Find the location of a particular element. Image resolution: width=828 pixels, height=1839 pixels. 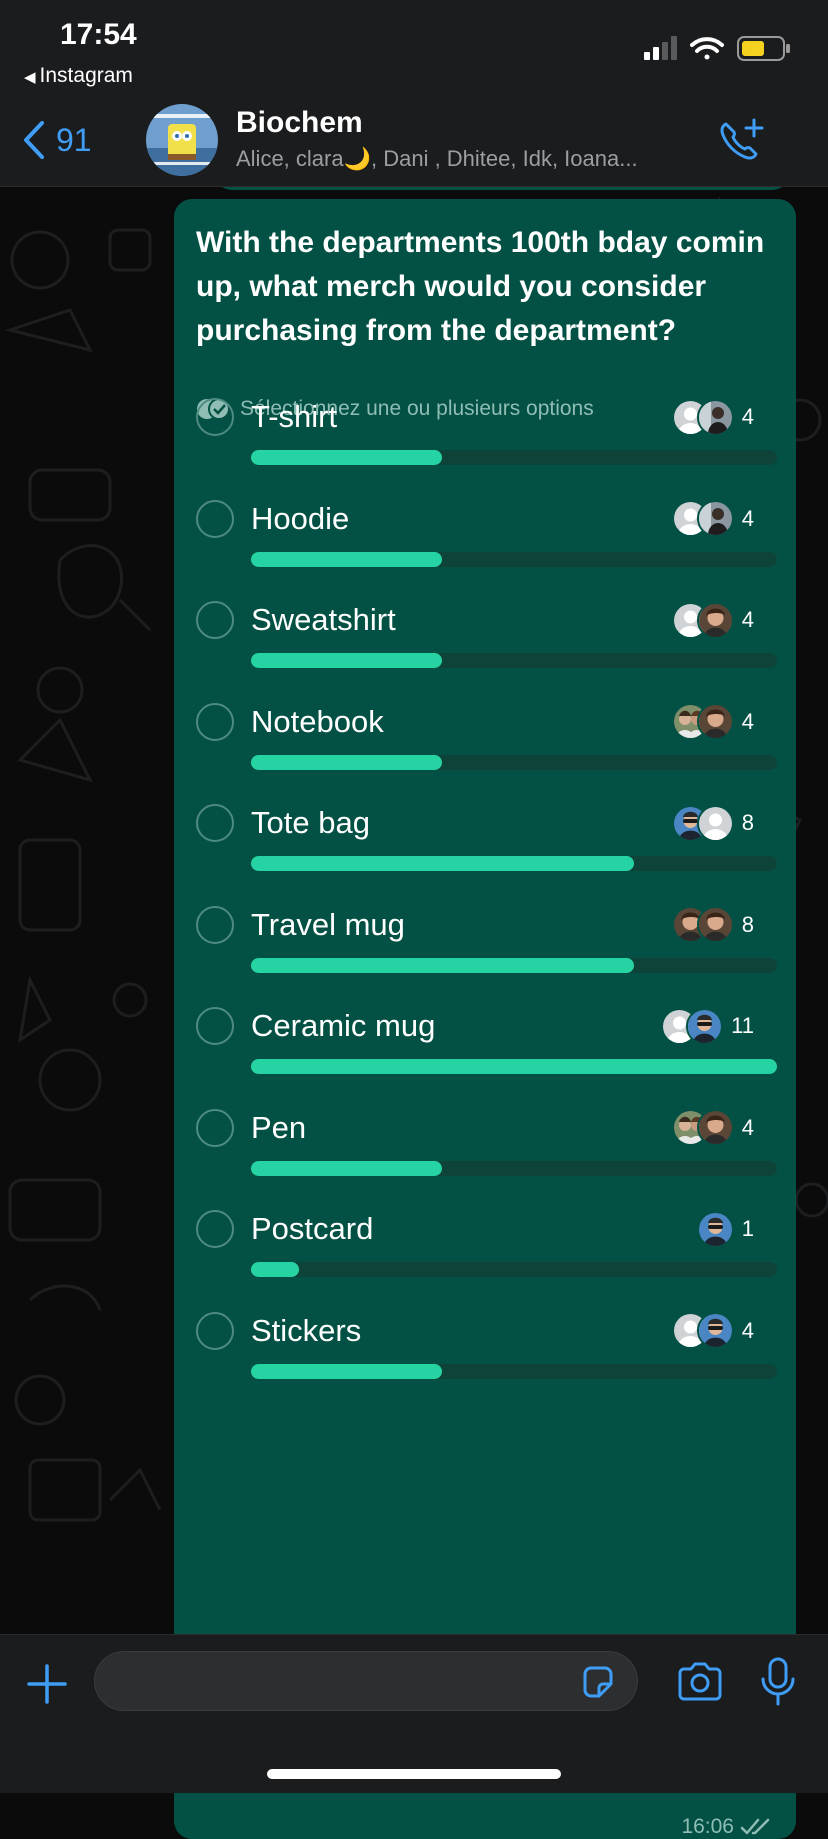

camera-icon is located at coordinates (700, 1682).